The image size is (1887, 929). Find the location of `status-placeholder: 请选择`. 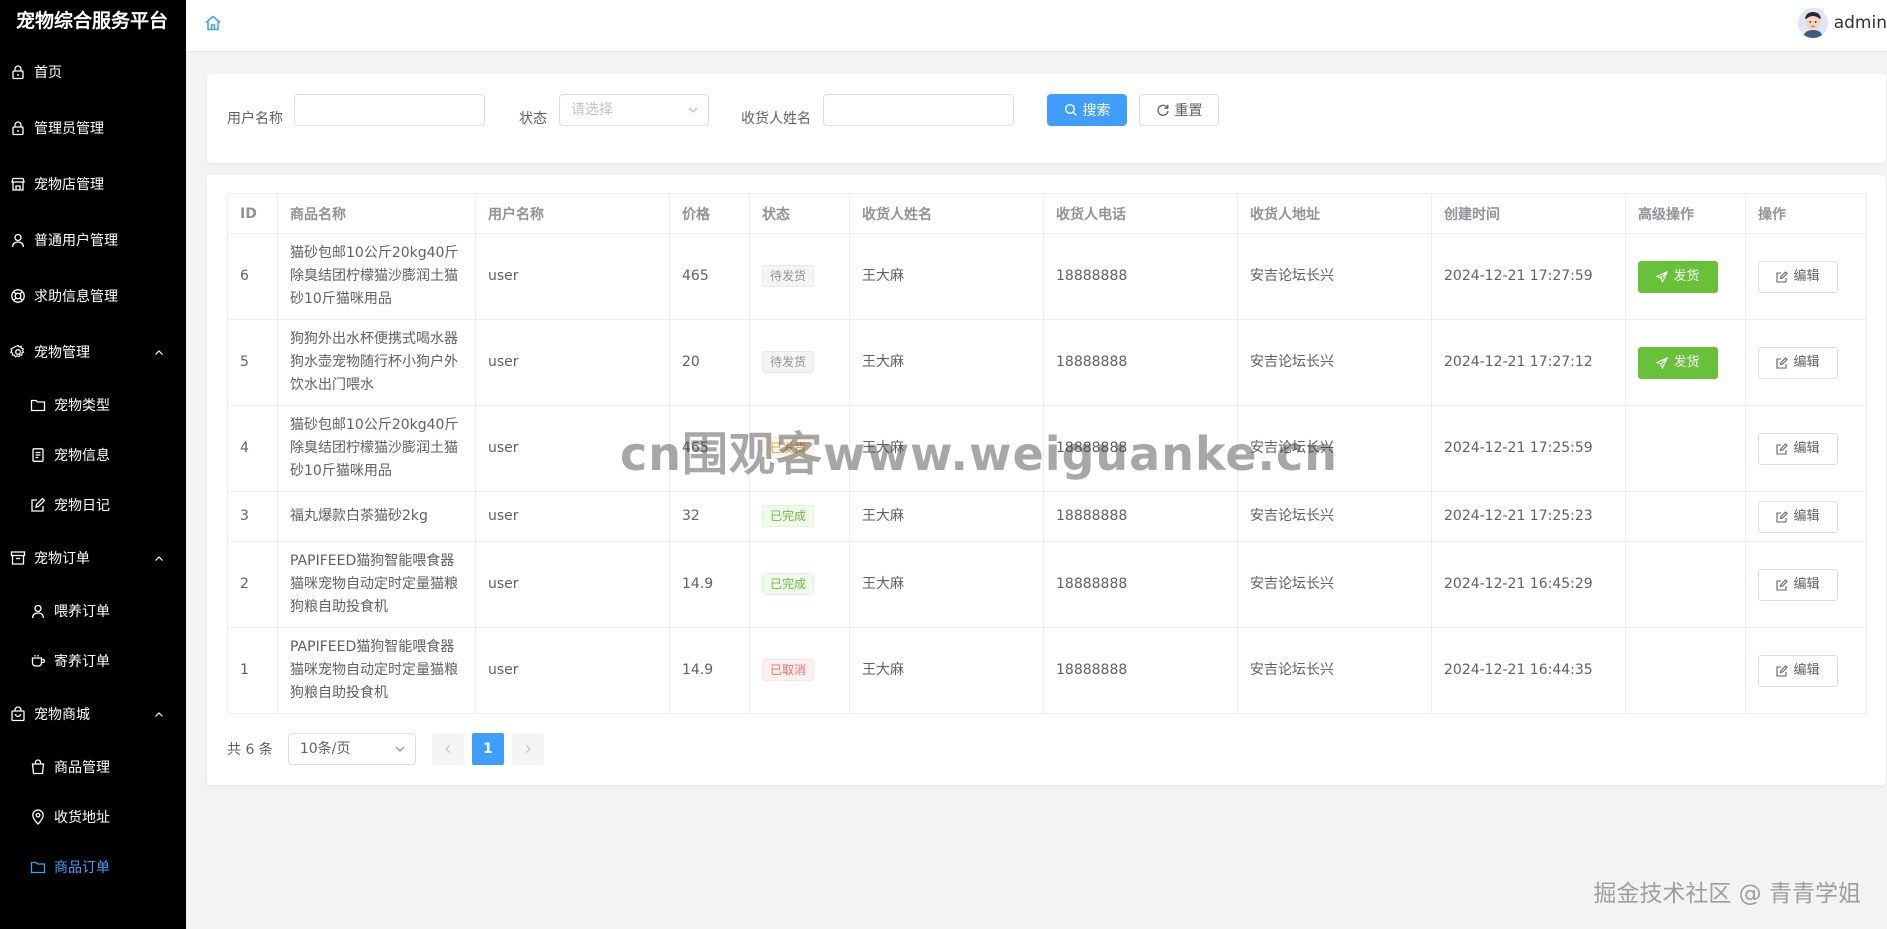

status-placeholder: 请选择 is located at coordinates (592, 110).